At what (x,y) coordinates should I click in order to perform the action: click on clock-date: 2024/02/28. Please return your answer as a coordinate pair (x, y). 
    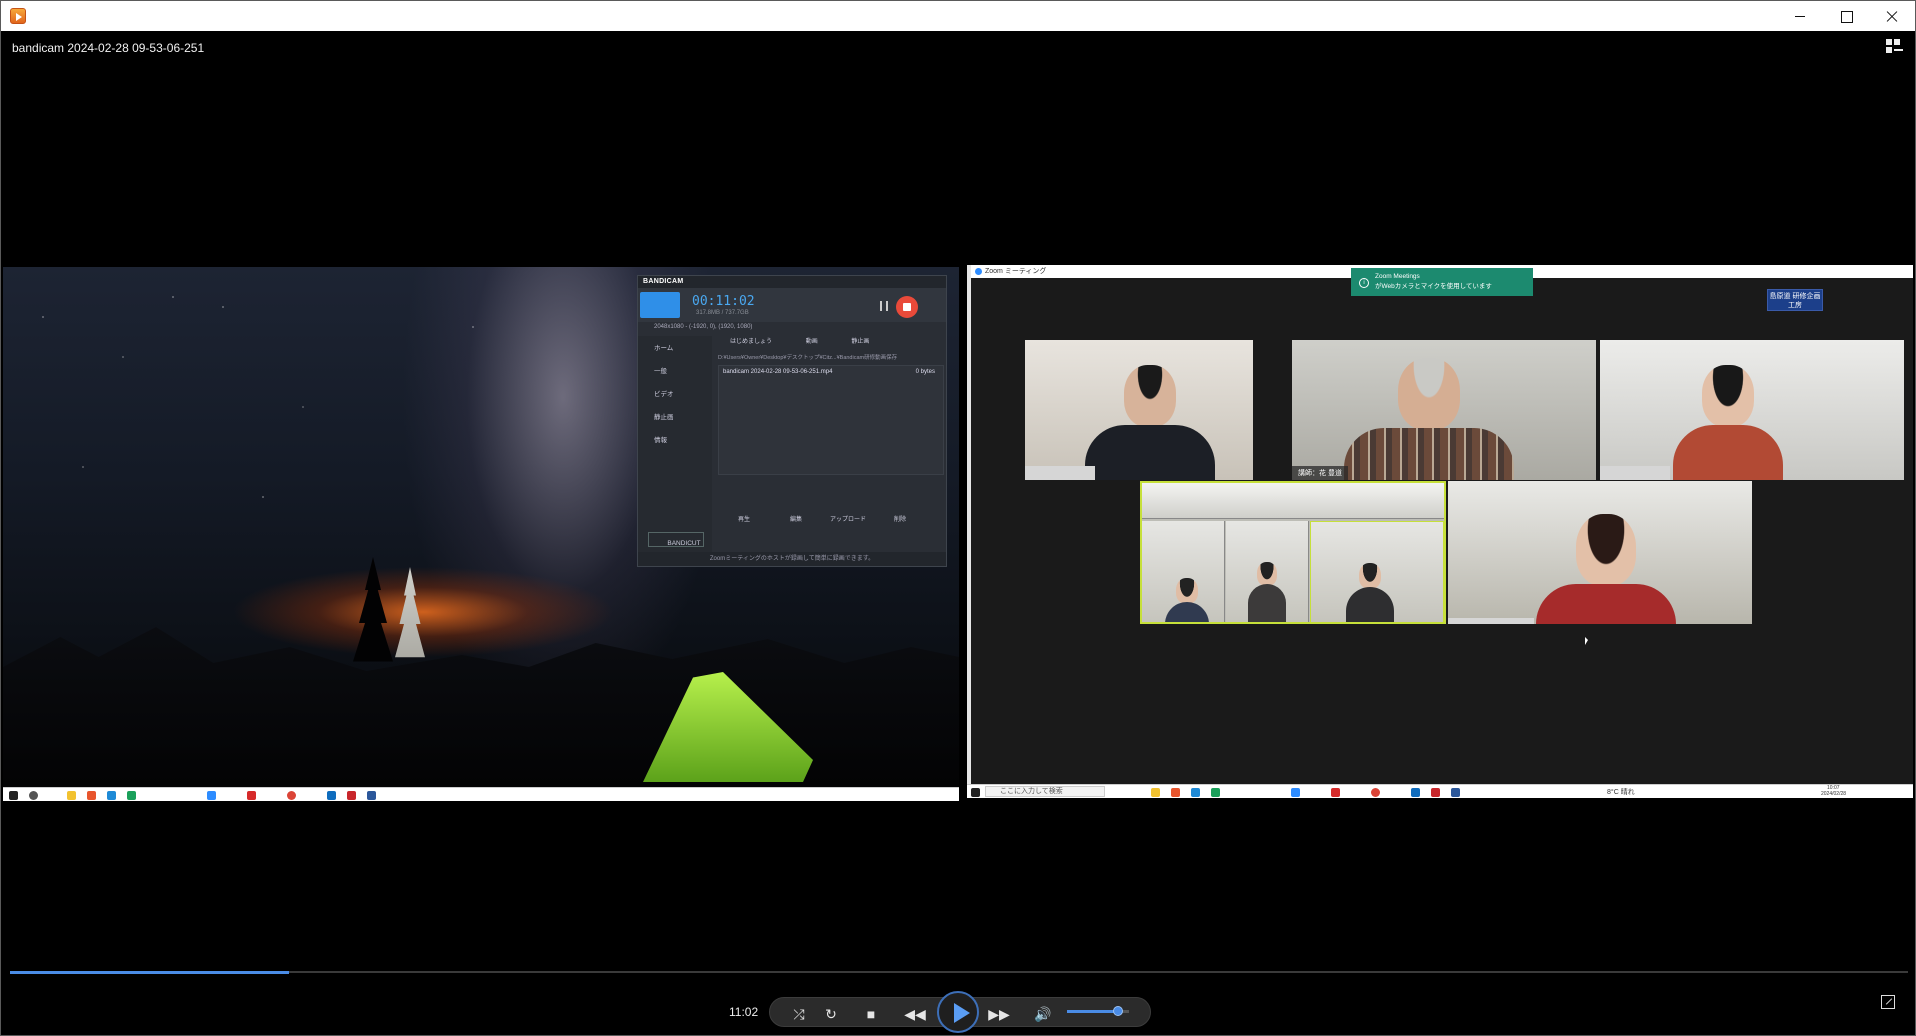
    Looking at the image, I should click on (1833, 794).